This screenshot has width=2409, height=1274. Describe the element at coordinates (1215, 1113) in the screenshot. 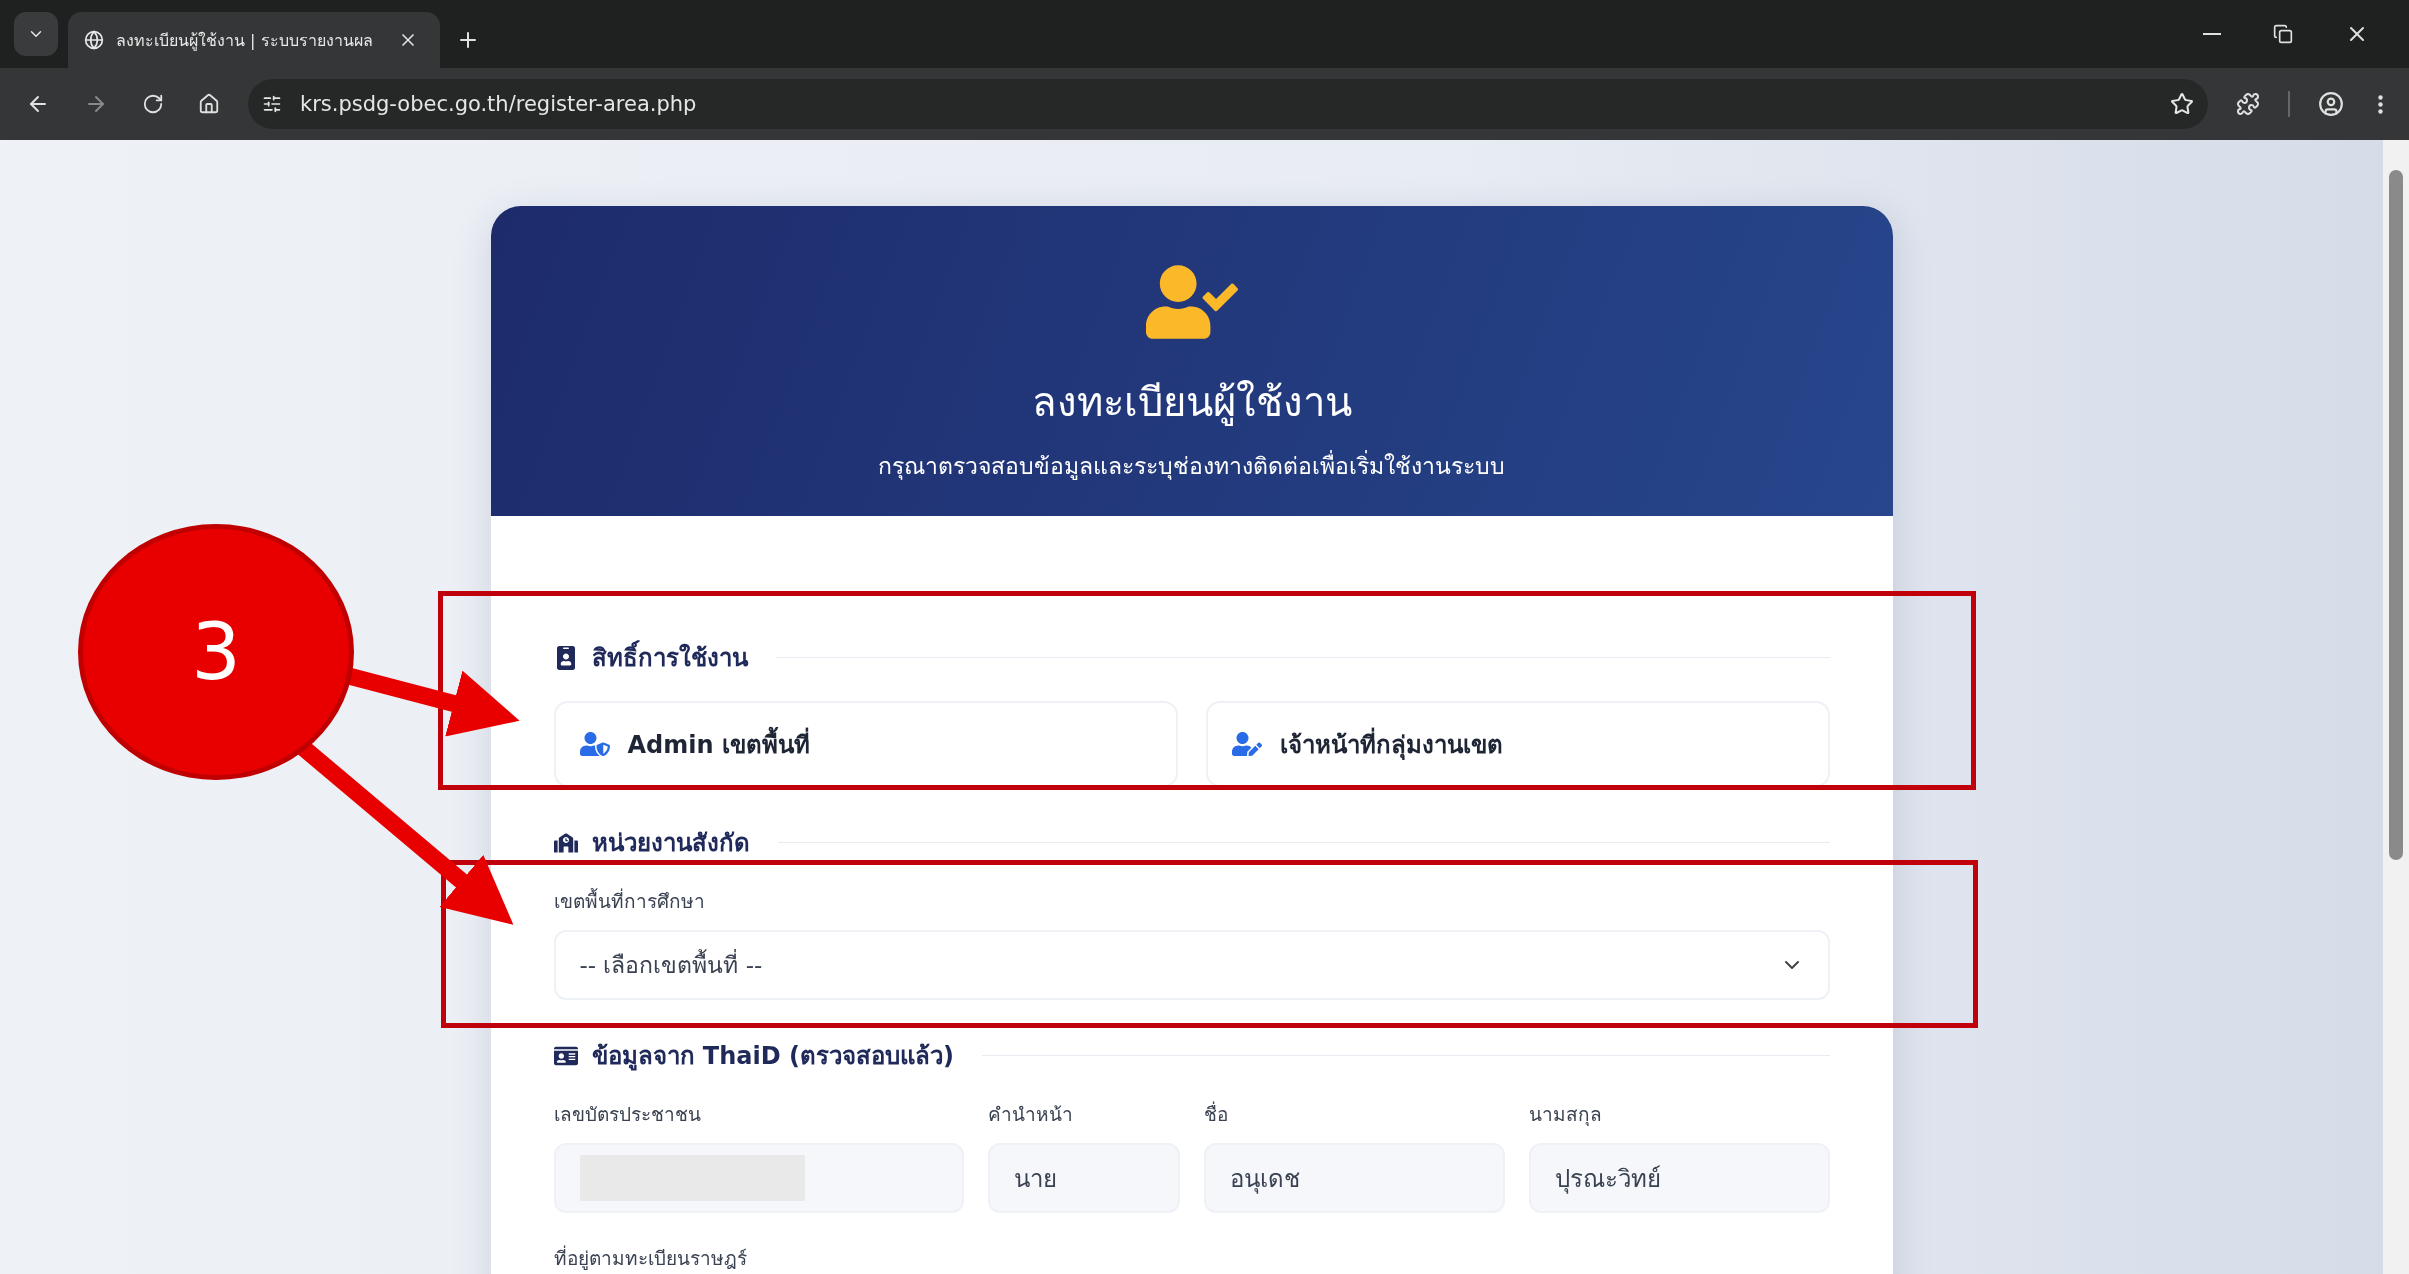

I see `field-label: ชื่อ` at that location.